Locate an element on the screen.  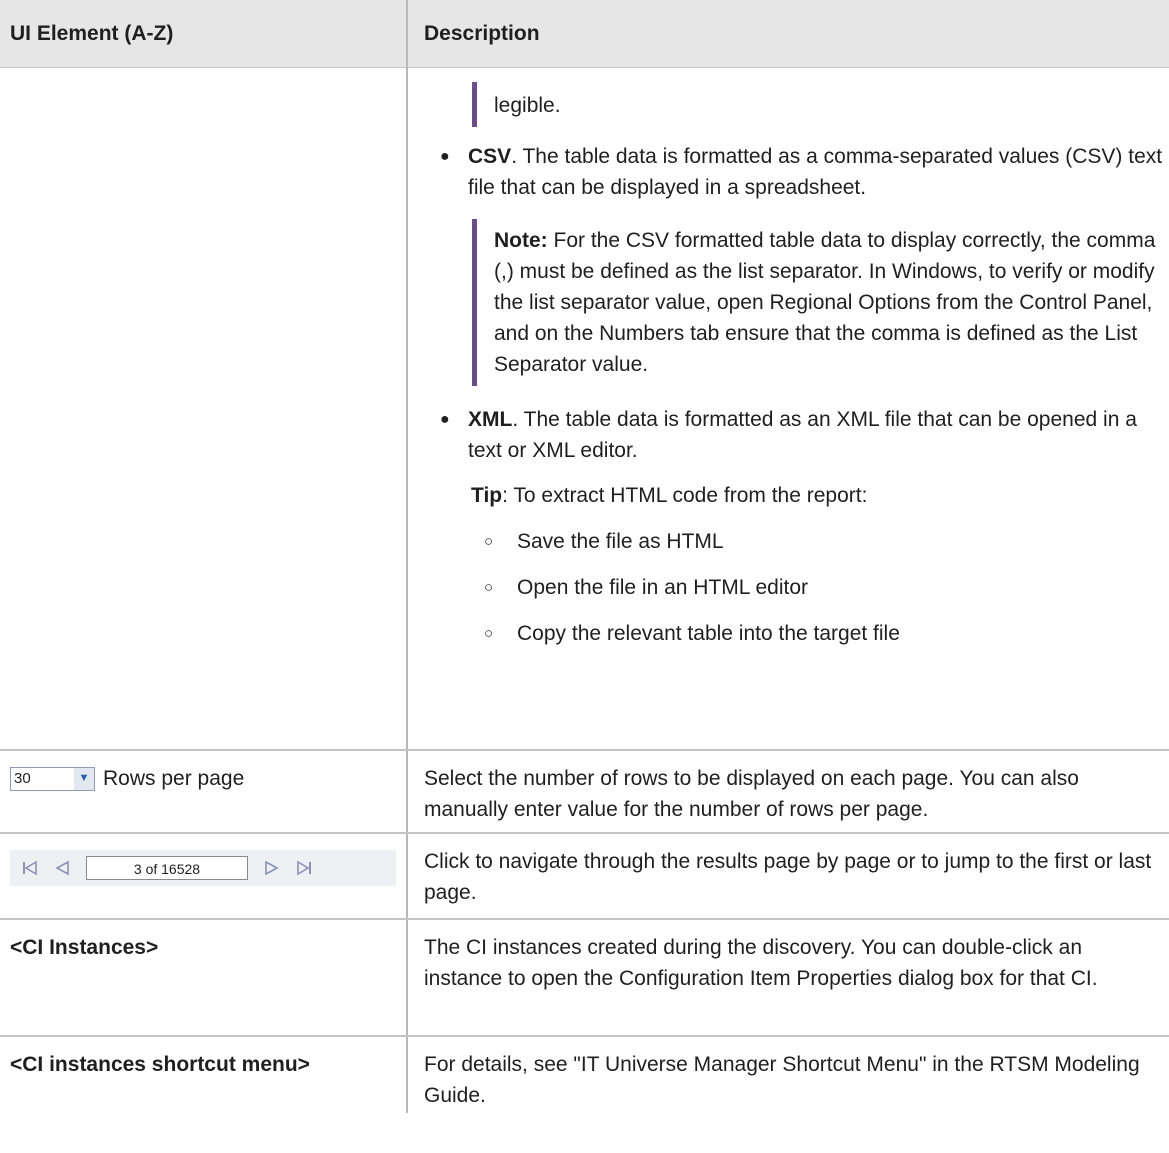
ci-instances-element: <CI Instances> is located at coordinates (84, 947).